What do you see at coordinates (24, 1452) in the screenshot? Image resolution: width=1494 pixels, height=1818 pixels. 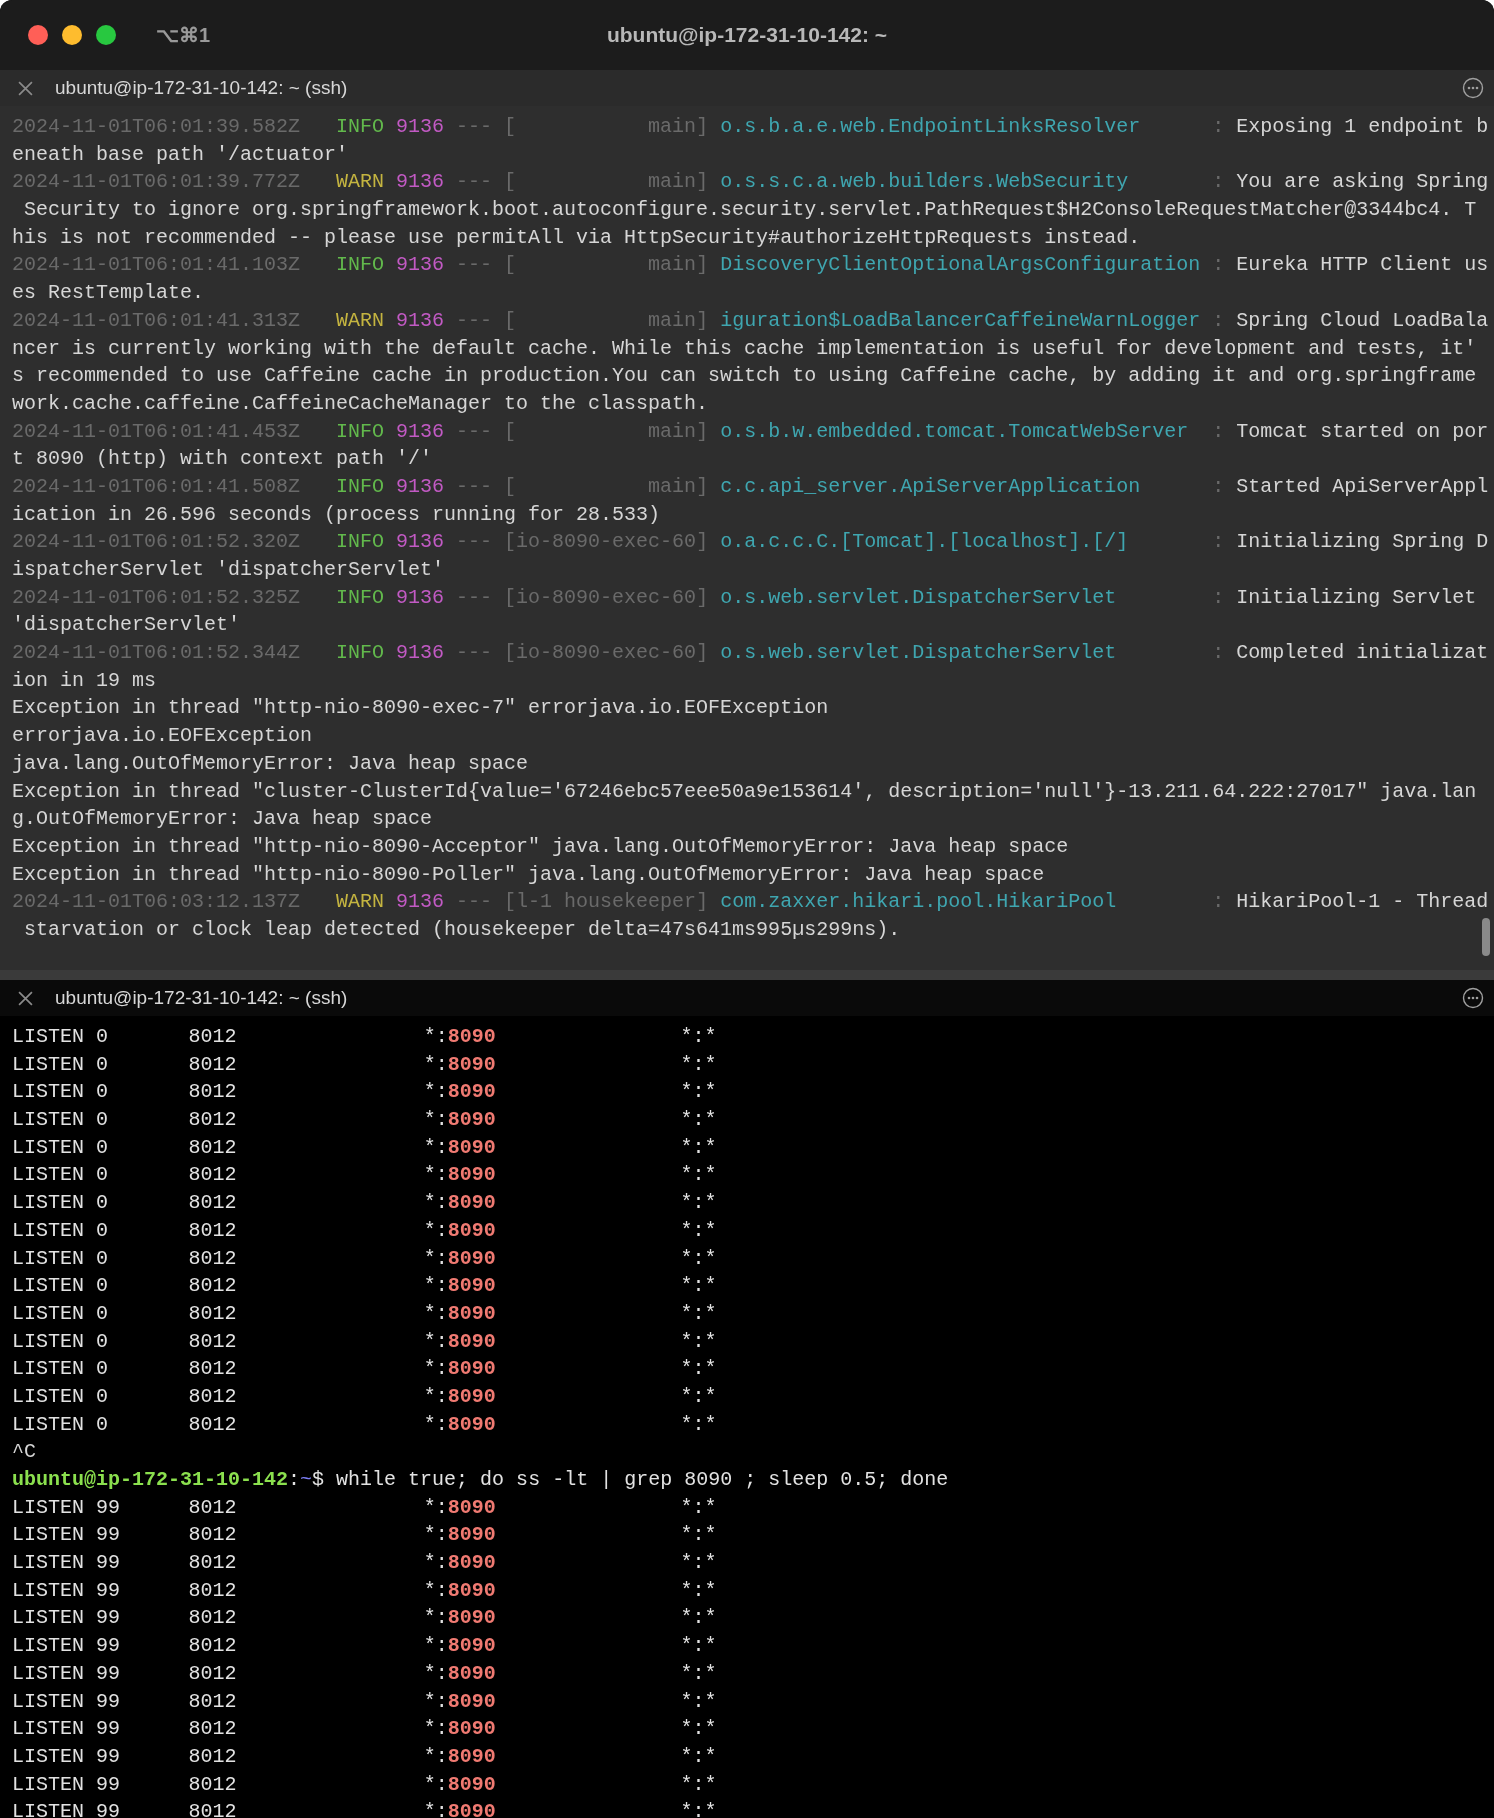 I see `output-line: ^C` at bounding box center [24, 1452].